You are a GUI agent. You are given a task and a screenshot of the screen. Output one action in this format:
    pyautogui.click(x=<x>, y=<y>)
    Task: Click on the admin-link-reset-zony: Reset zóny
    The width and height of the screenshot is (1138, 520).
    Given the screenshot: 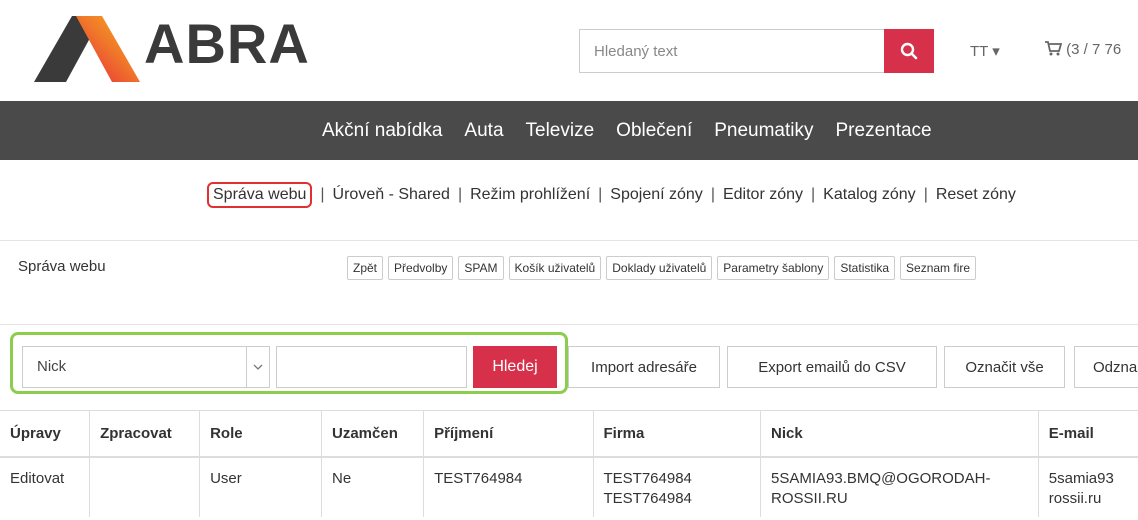 What is the action you would take?
    pyautogui.click(x=976, y=195)
    